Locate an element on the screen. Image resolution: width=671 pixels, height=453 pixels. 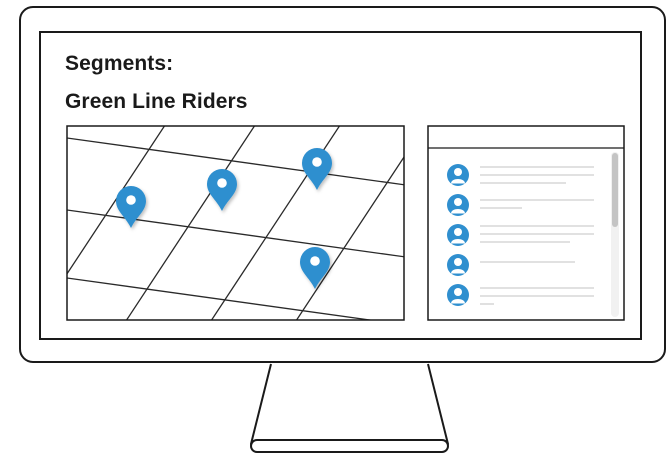
contact-list-panel is located at coordinates (526, 223).